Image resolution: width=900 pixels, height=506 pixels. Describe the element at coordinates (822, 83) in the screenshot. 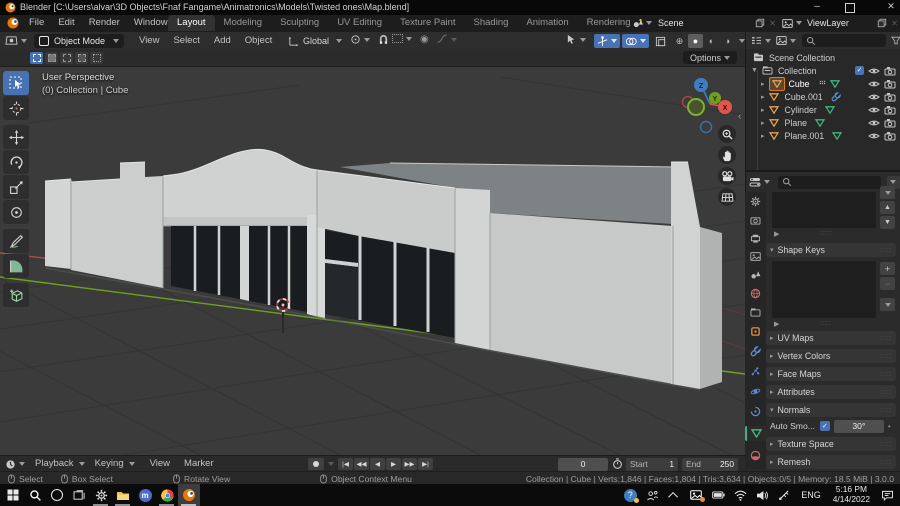

I see `outliner-row-cube: ▸ Cube` at that location.